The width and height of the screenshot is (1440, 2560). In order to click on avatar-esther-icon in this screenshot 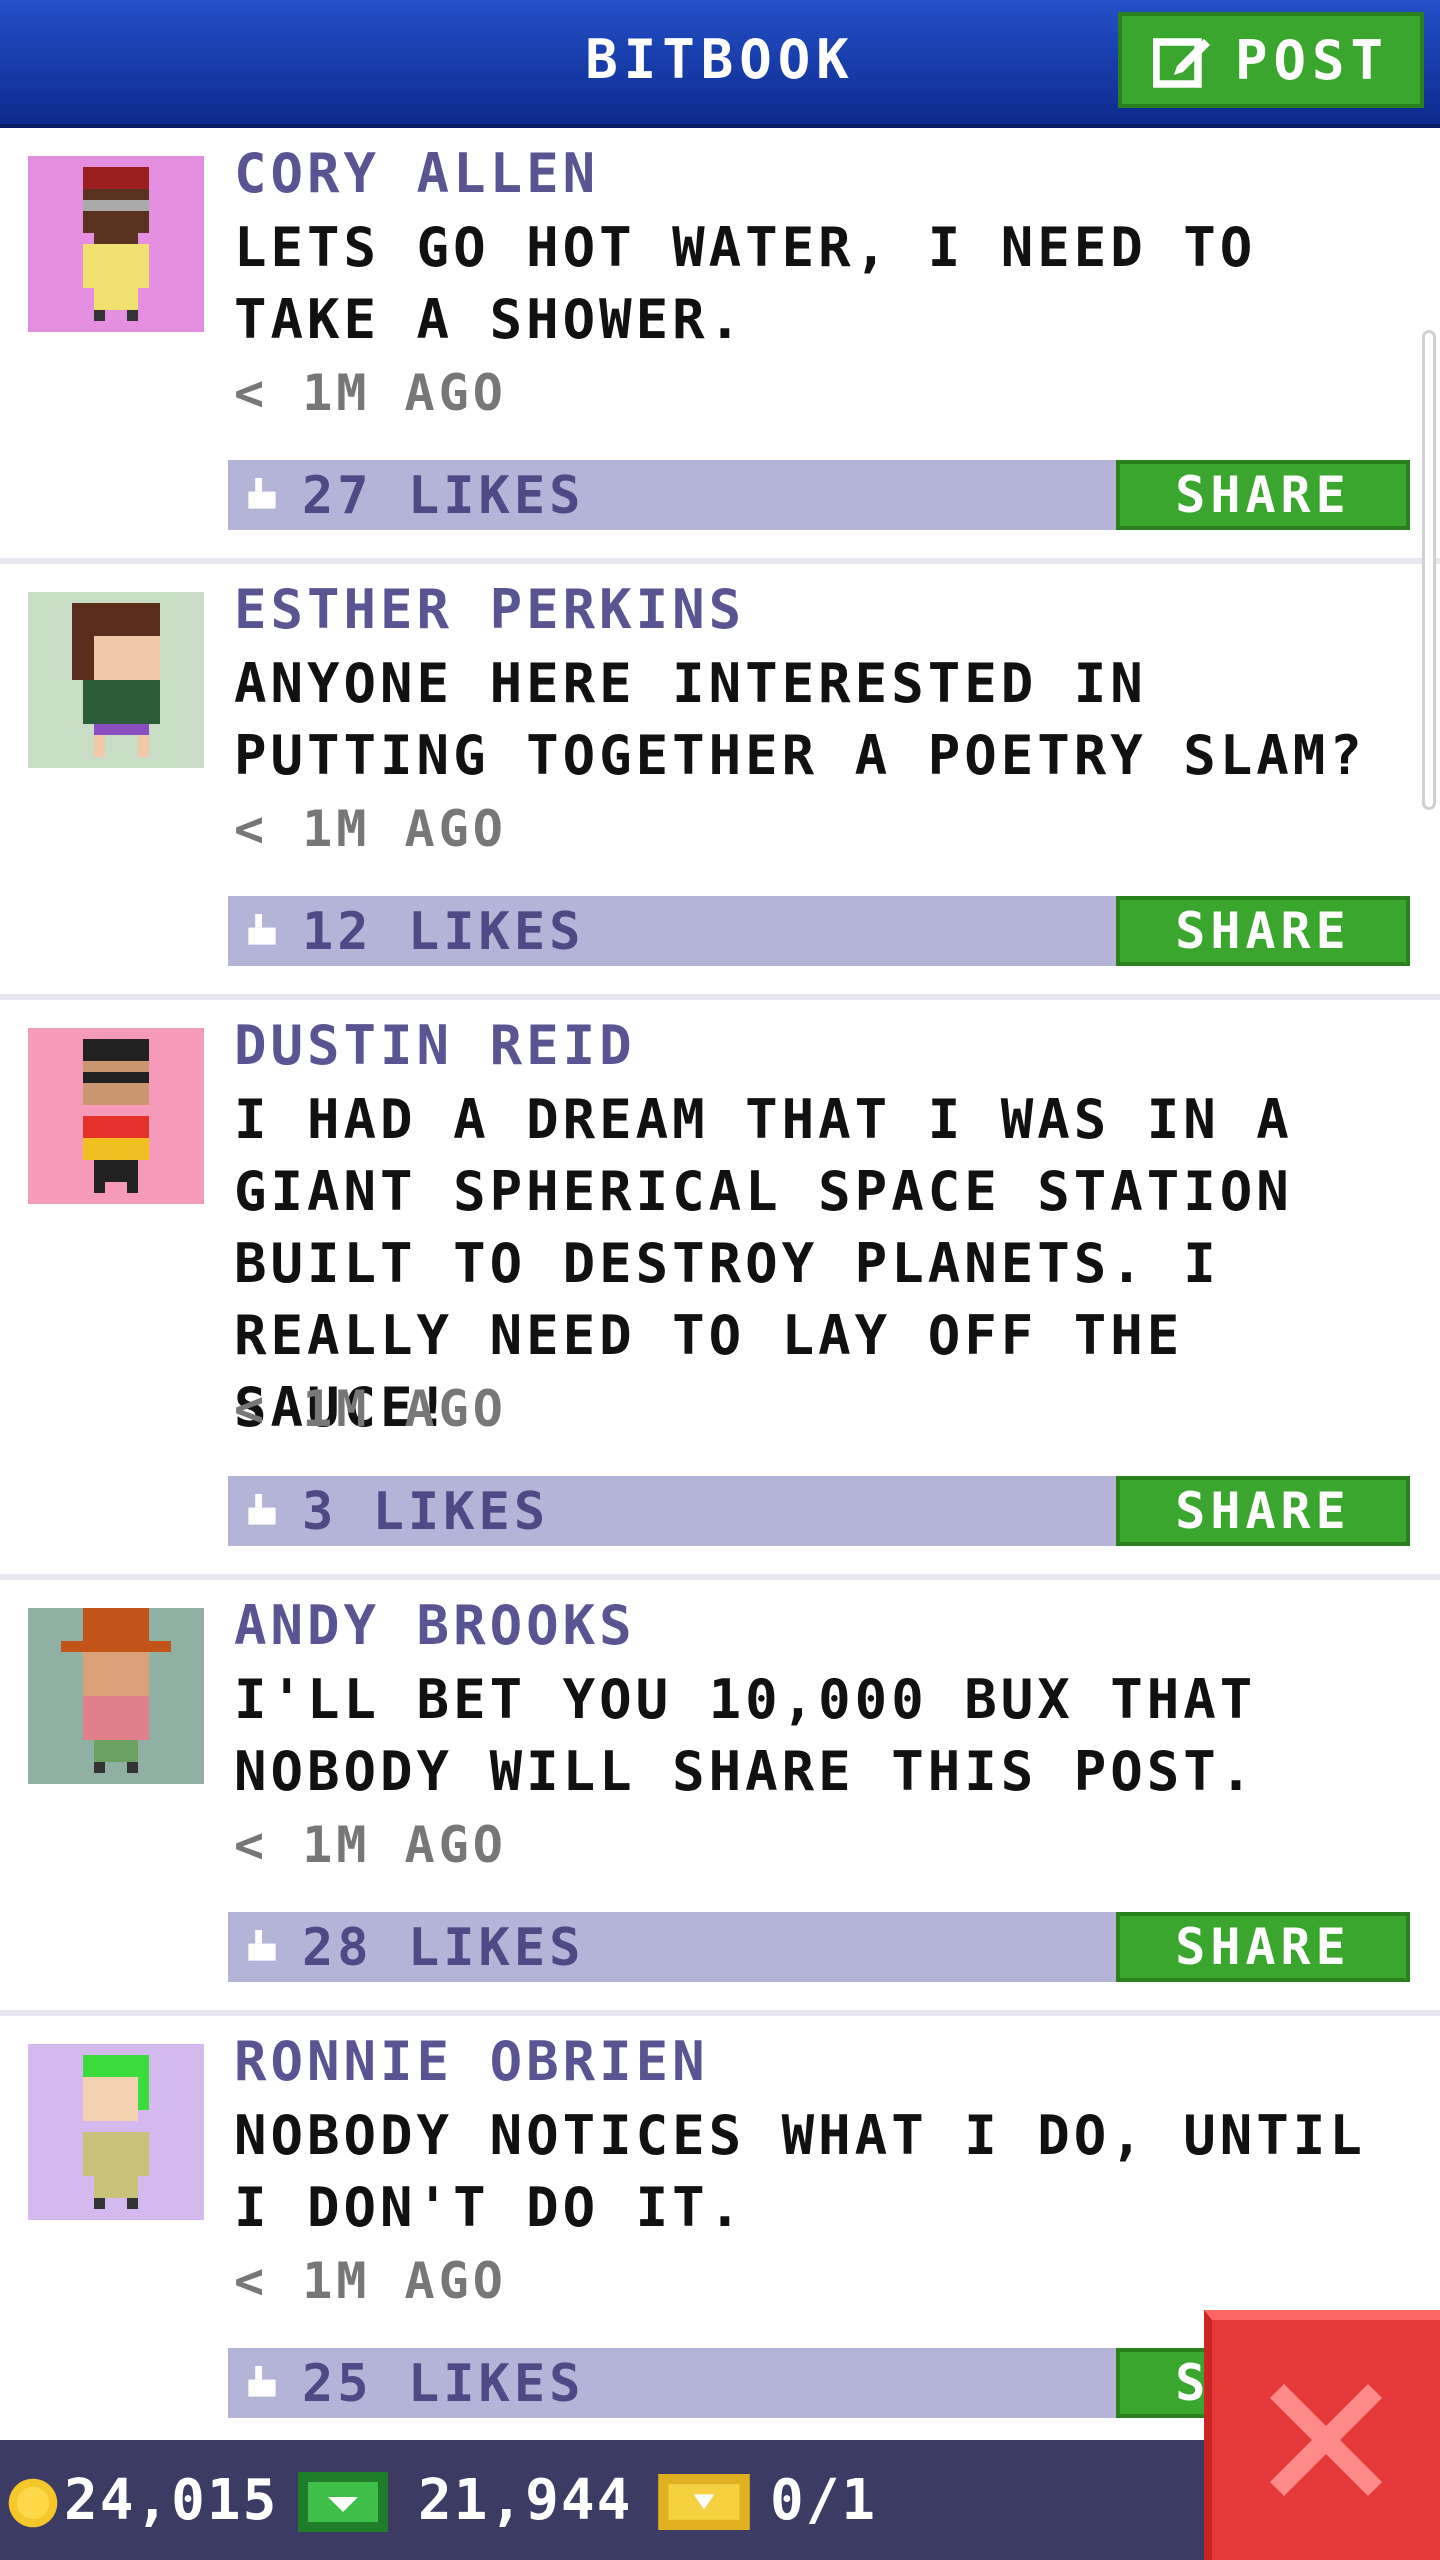, I will do `click(116, 680)`.